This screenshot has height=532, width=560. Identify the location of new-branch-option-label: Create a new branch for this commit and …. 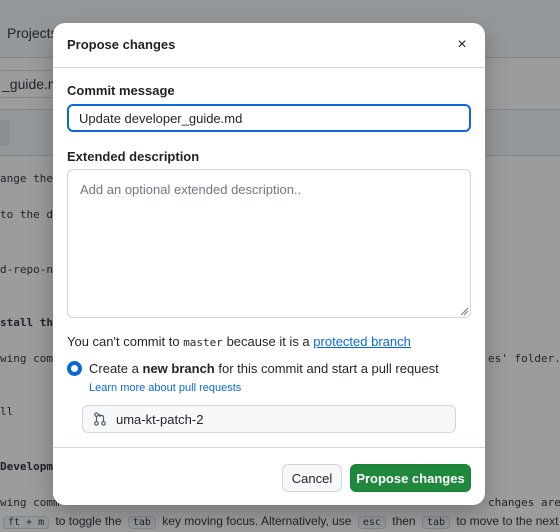
(264, 368).